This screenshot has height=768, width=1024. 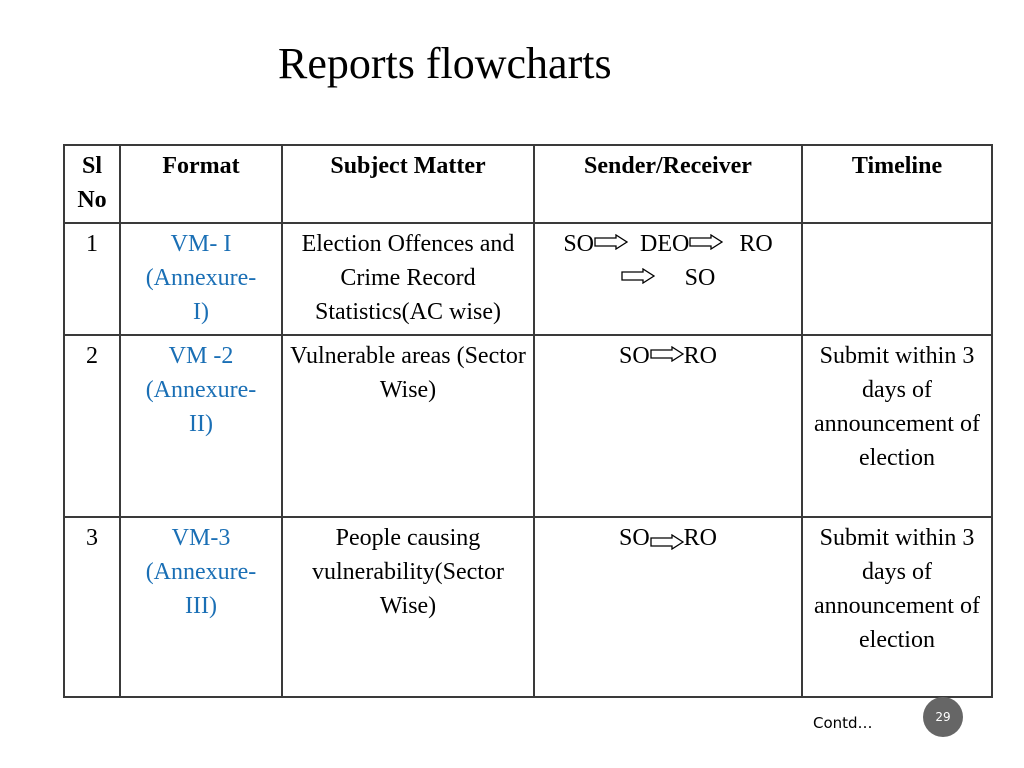 I want to click on format-link: VM-3 (Annexure- III), so click(x=201, y=572).